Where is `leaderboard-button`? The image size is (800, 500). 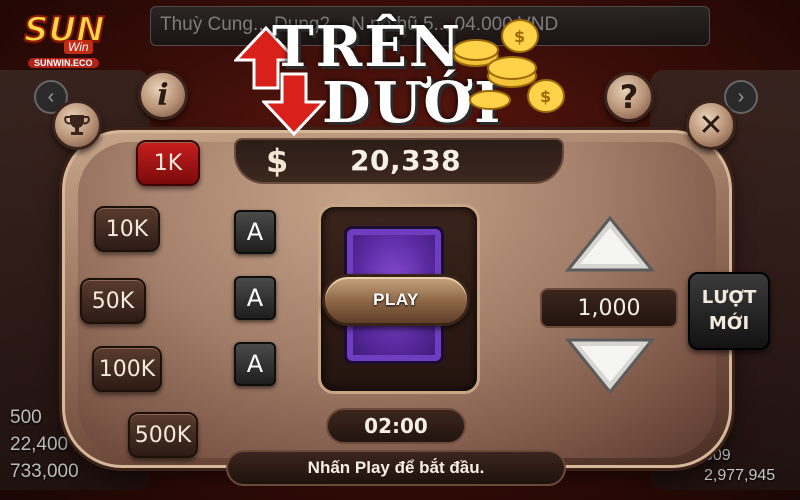
leaderboard-button is located at coordinates (77, 125).